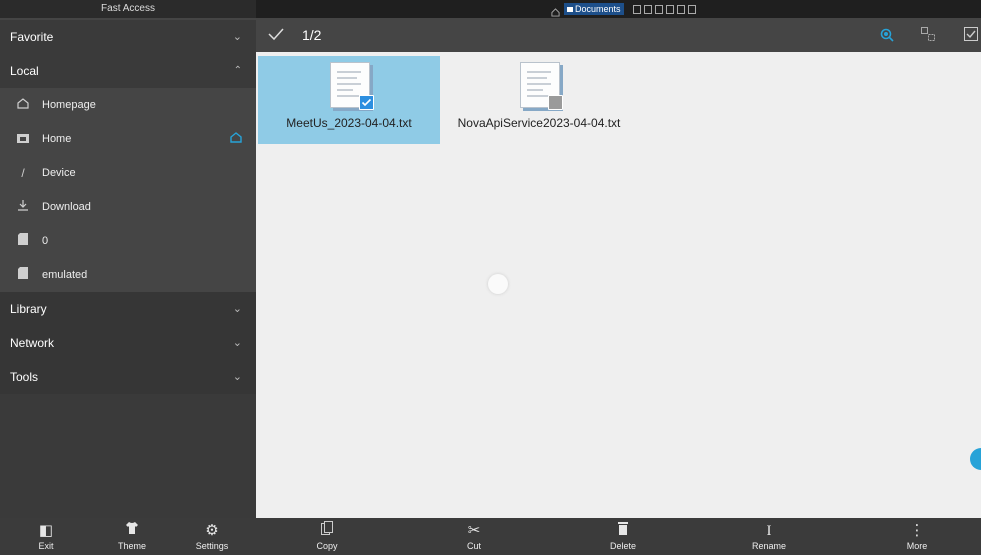 The width and height of the screenshot is (981, 555). I want to click on selection-count: 1/2, so click(312, 35).